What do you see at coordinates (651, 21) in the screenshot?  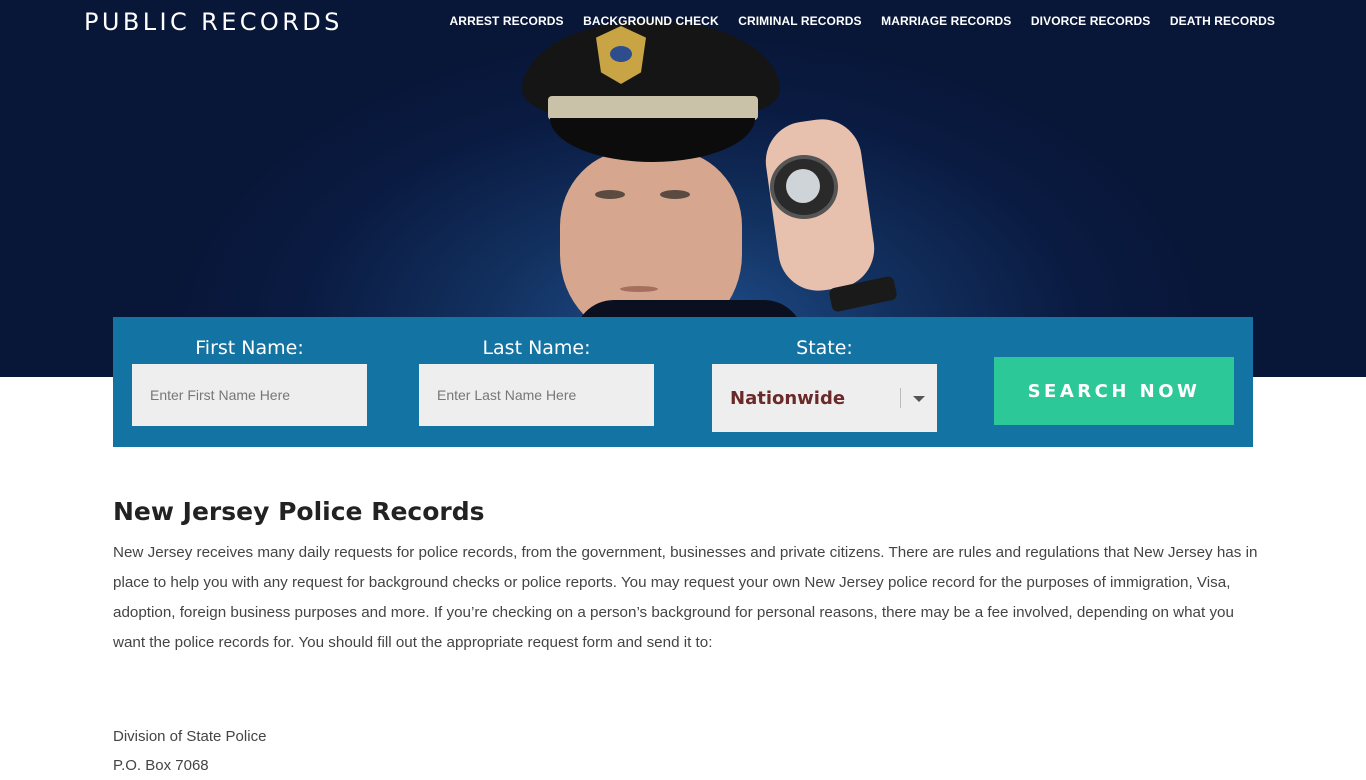 I see `nav-background-check: BACKGROUND CHECK` at bounding box center [651, 21].